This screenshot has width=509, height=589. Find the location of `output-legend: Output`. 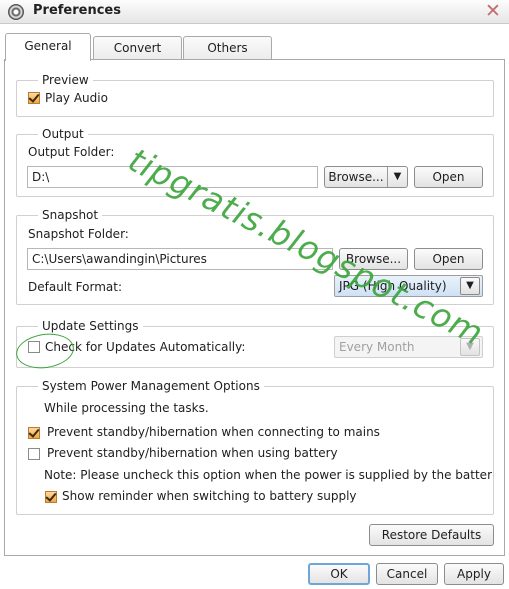

output-legend: Output is located at coordinates (63, 134).